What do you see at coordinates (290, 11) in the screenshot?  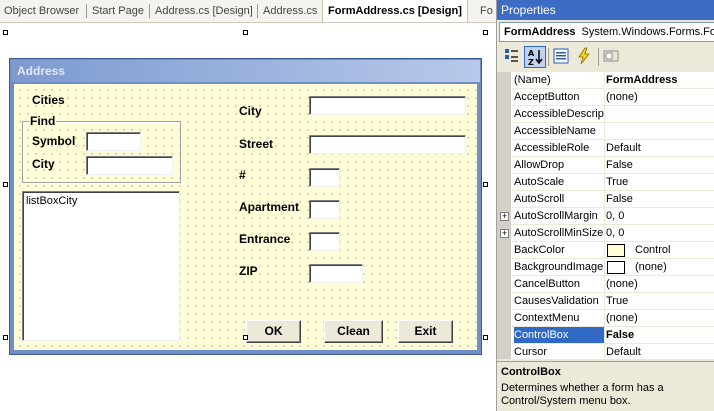 I see `tab-address-code: Address.cs` at bounding box center [290, 11].